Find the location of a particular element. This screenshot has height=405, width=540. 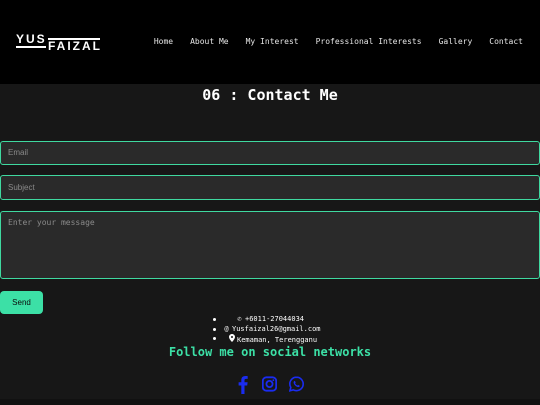

send-button: Send is located at coordinates (21, 302).